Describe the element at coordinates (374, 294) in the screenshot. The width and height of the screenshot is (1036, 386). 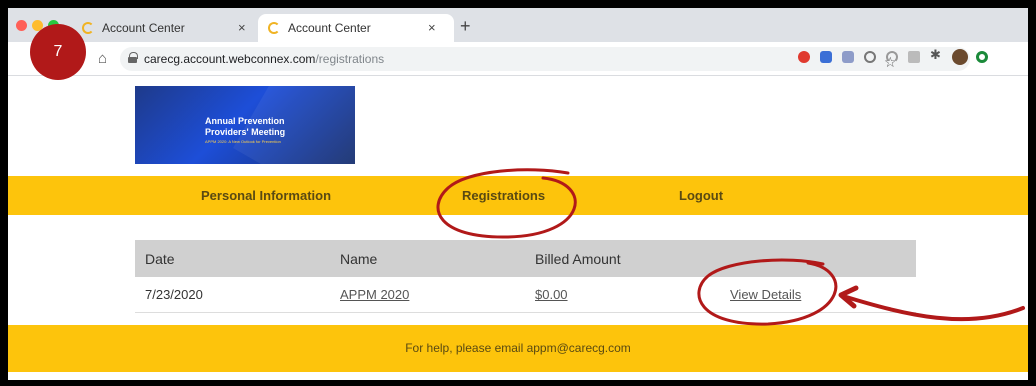
I see `registration-name-link: APPM 2020` at that location.